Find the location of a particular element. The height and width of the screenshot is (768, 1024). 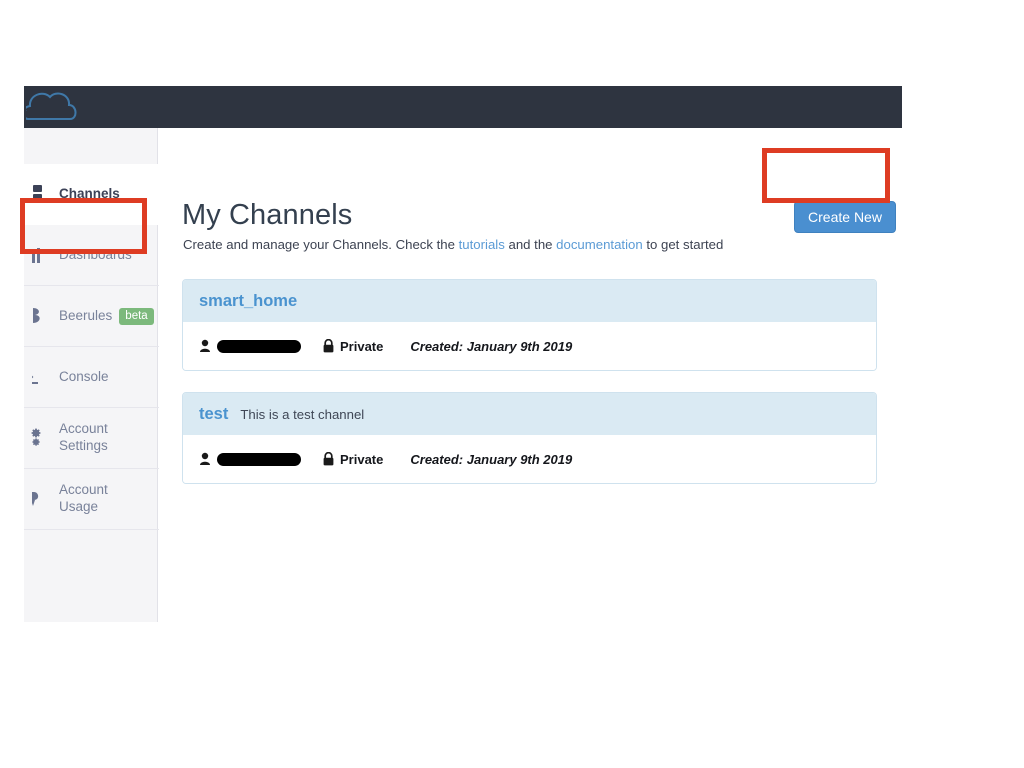

sidebar-item-label: Beerules is located at coordinates (86, 315).